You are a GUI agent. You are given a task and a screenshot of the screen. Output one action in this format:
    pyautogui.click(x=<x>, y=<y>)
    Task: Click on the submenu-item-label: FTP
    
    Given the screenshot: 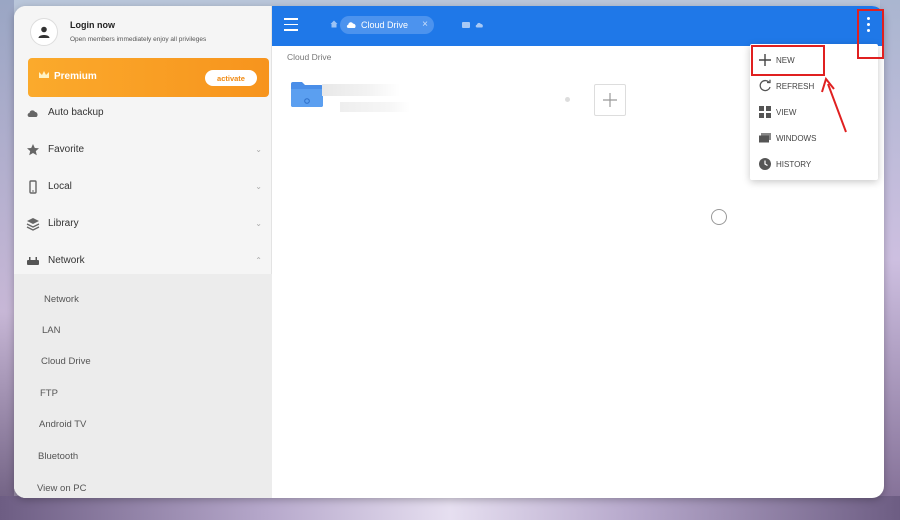 What is the action you would take?
    pyautogui.click(x=49, y=393)
    